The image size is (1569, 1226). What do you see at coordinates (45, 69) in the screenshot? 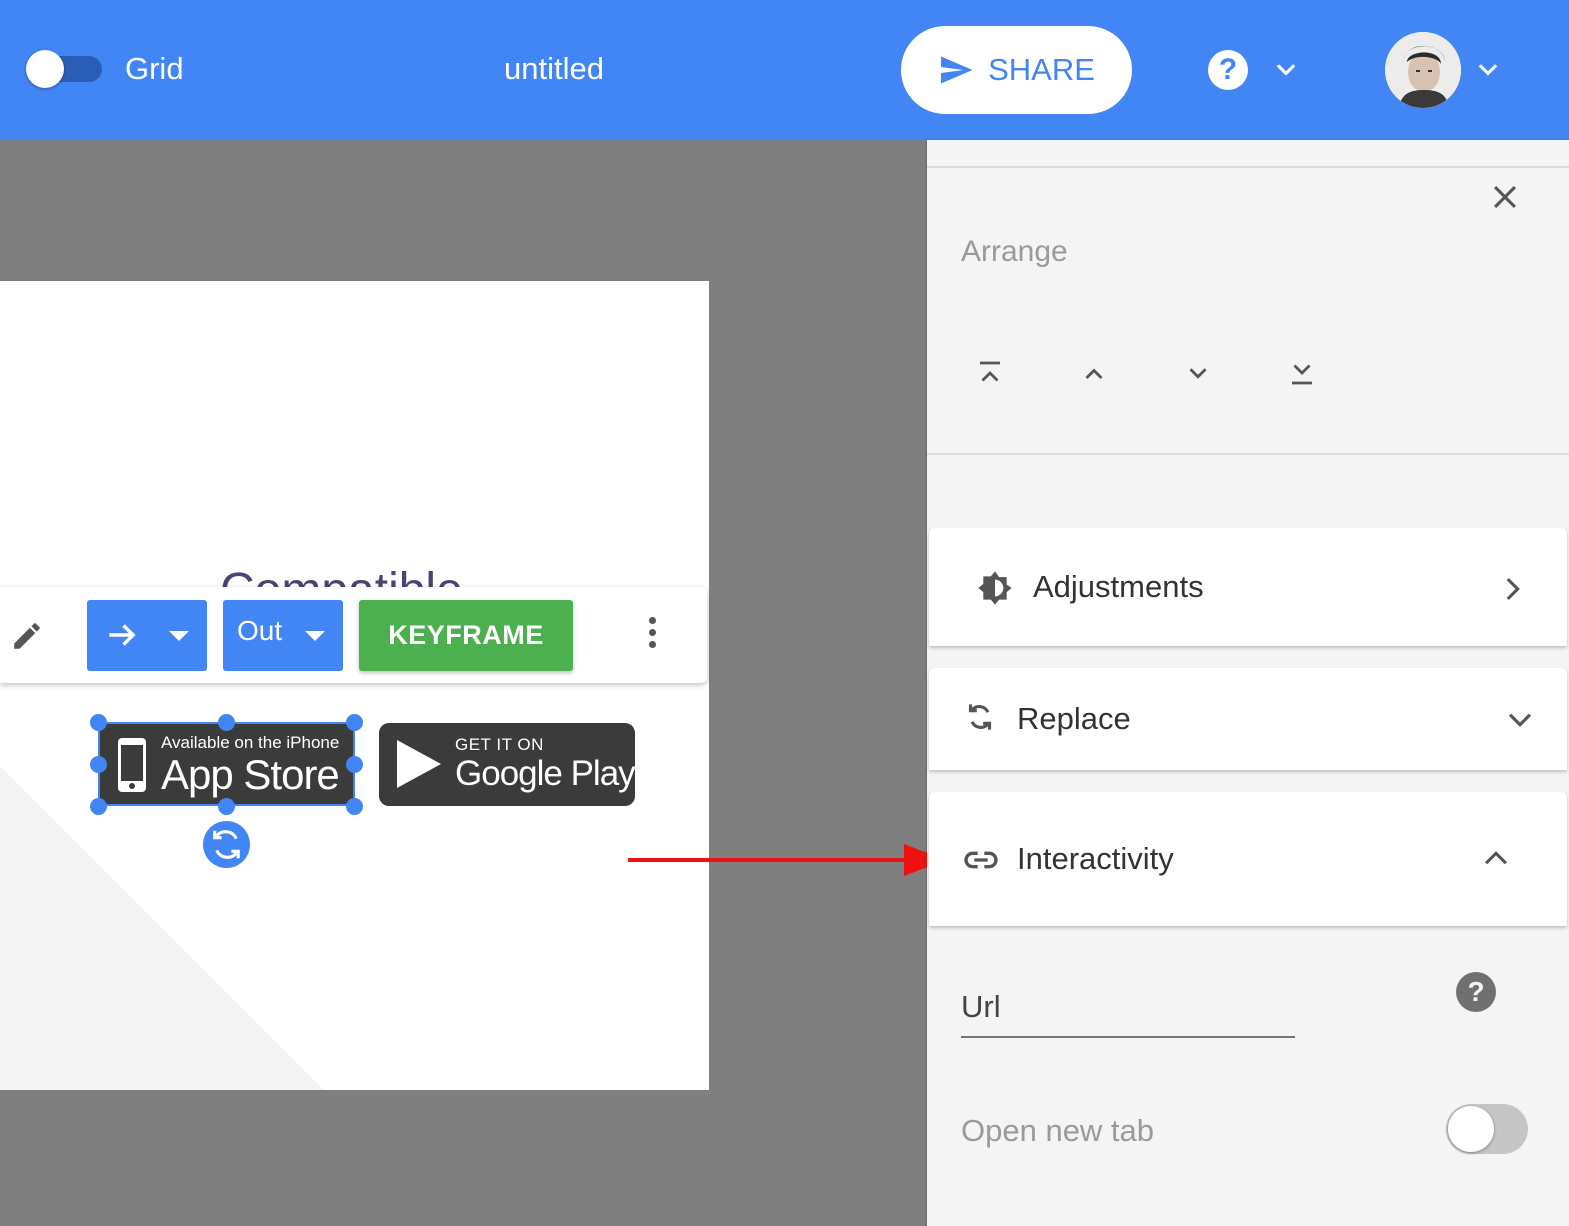
I see `grid-toggle-knob` at bounding box center [45, 69].